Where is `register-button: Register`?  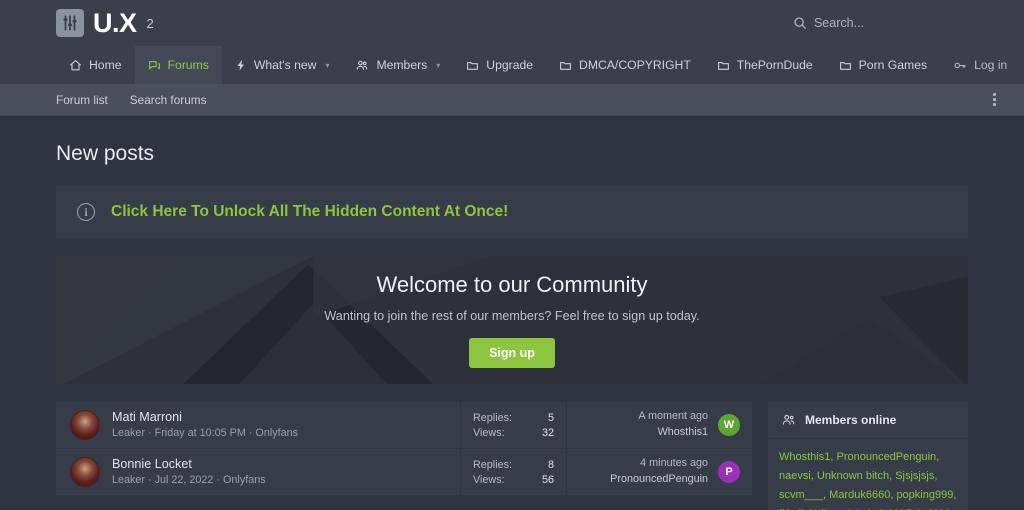
register-button: Register is located at coordinates (1022, 65).